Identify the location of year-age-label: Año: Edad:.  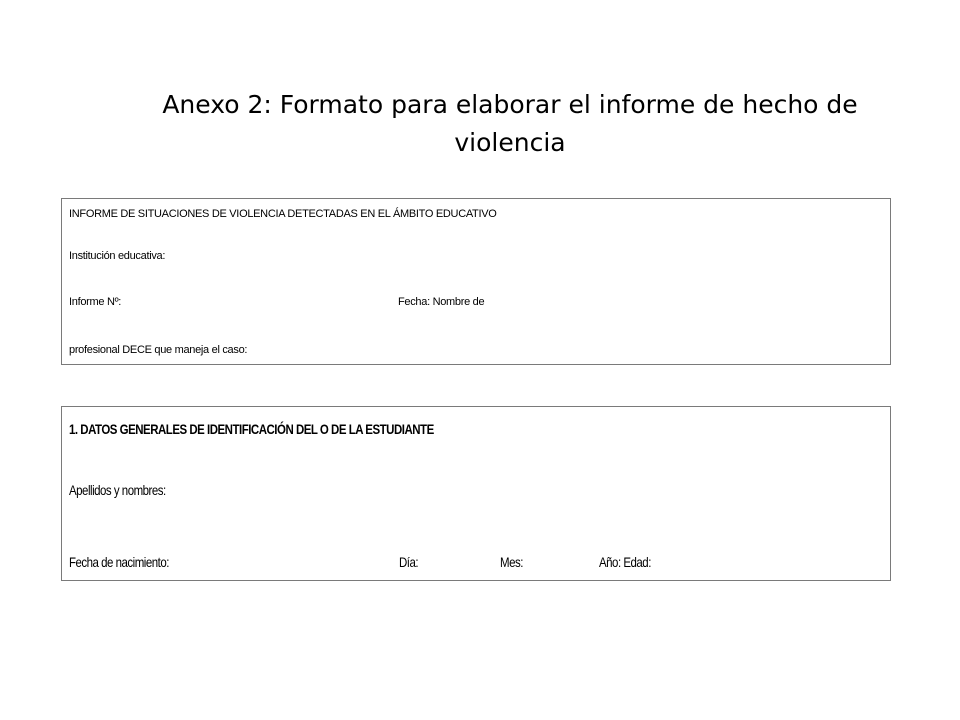
(625, 562).